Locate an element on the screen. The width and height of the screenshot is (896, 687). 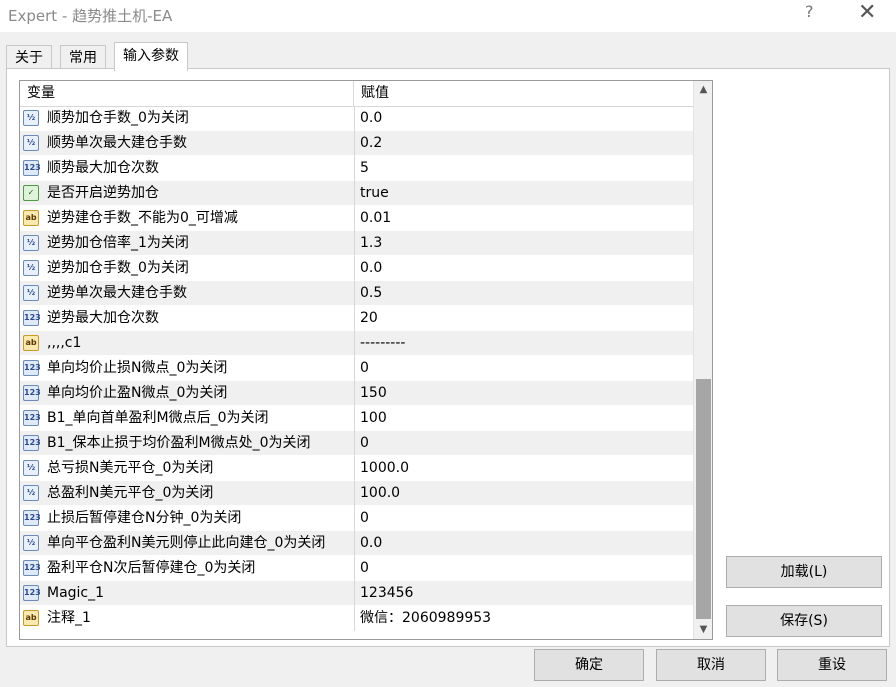
variable-cell: 123 B1_单向首单盈利M微点后_0为关闭 is located at coordinates (187, 418).